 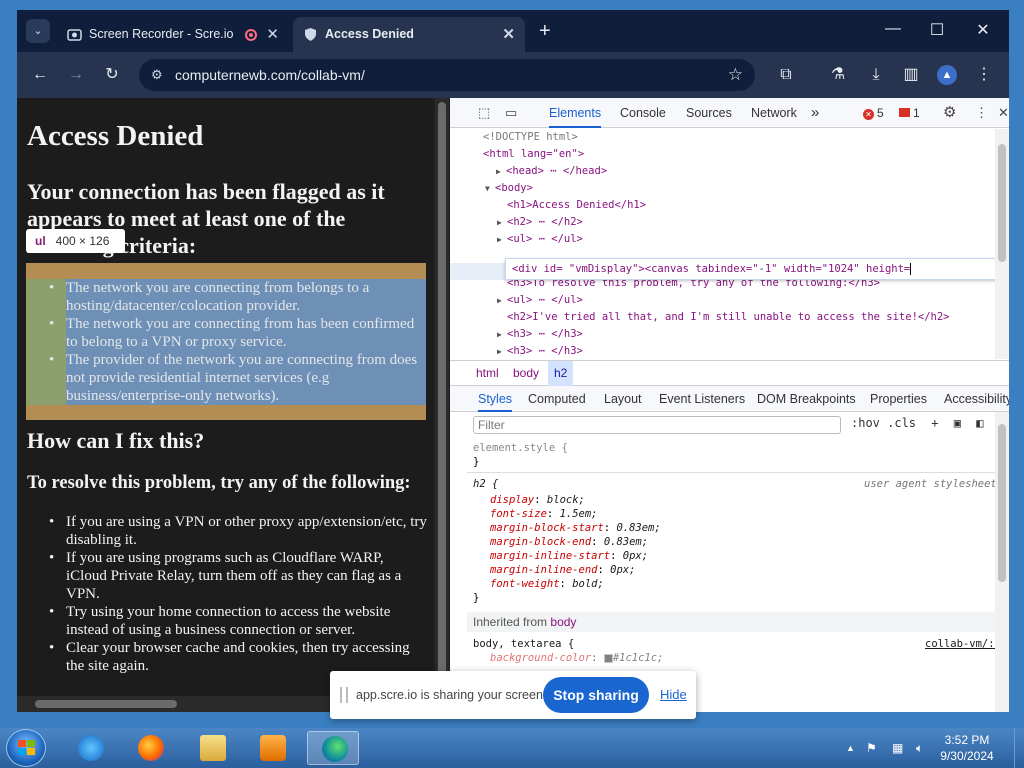 What do you see at coordinates (575, 528) in the screenshot?
I see `style-property: margin-block-start: 0.83em;` at bounding box center [575, 528].